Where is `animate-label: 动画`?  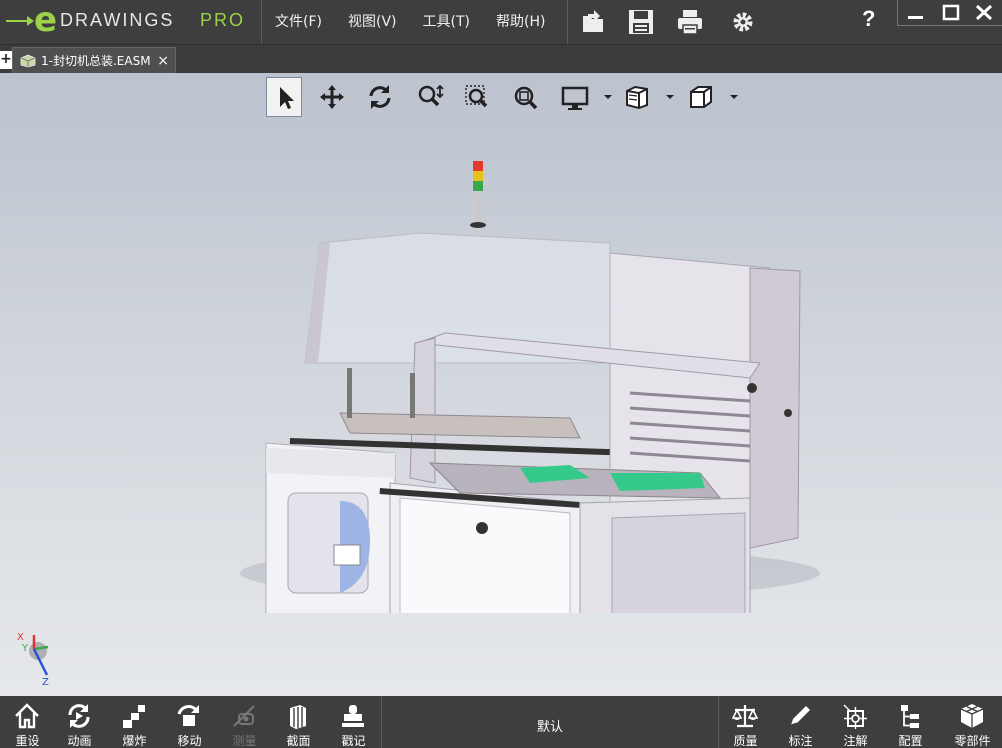 animate-label: 动画 is located at coordinates (79, 741).